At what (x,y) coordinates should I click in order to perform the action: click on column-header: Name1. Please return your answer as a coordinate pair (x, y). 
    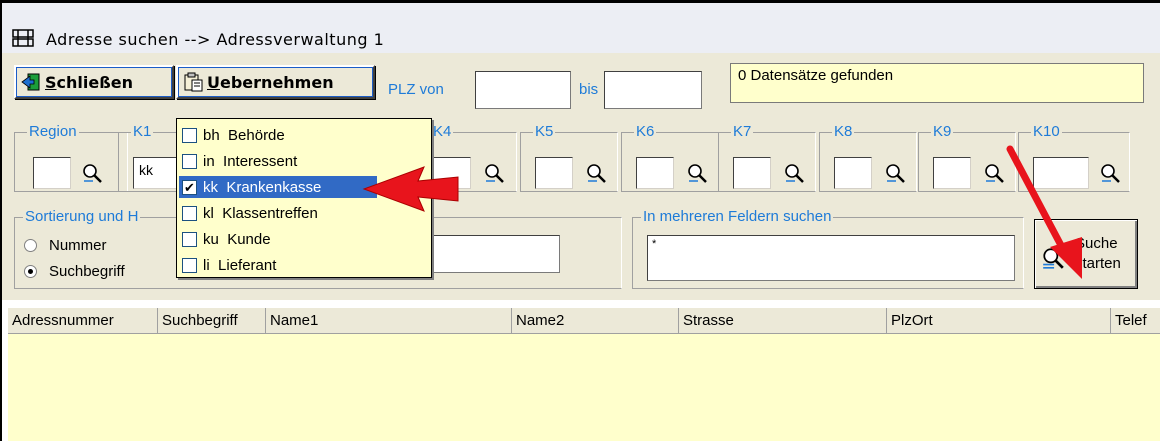
    Looking at the image, I should click on (389, 320).